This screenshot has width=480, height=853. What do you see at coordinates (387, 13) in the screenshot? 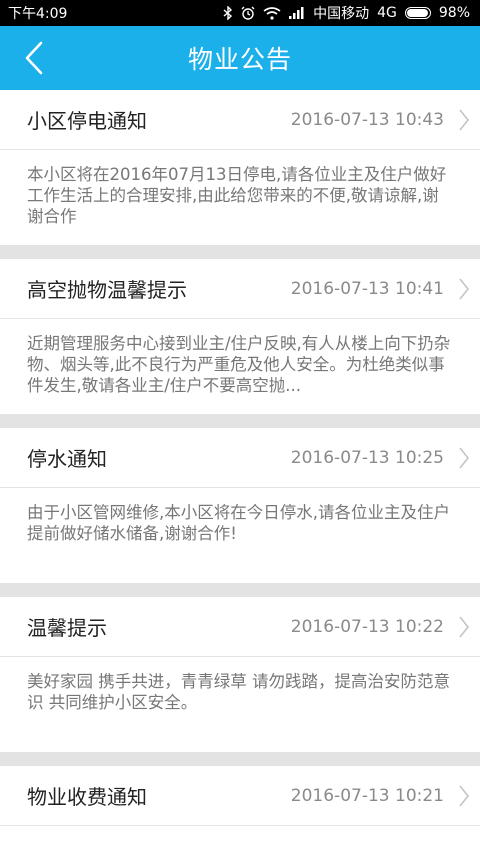
I see `network-type: 4G` at bounding box center [387, 13].